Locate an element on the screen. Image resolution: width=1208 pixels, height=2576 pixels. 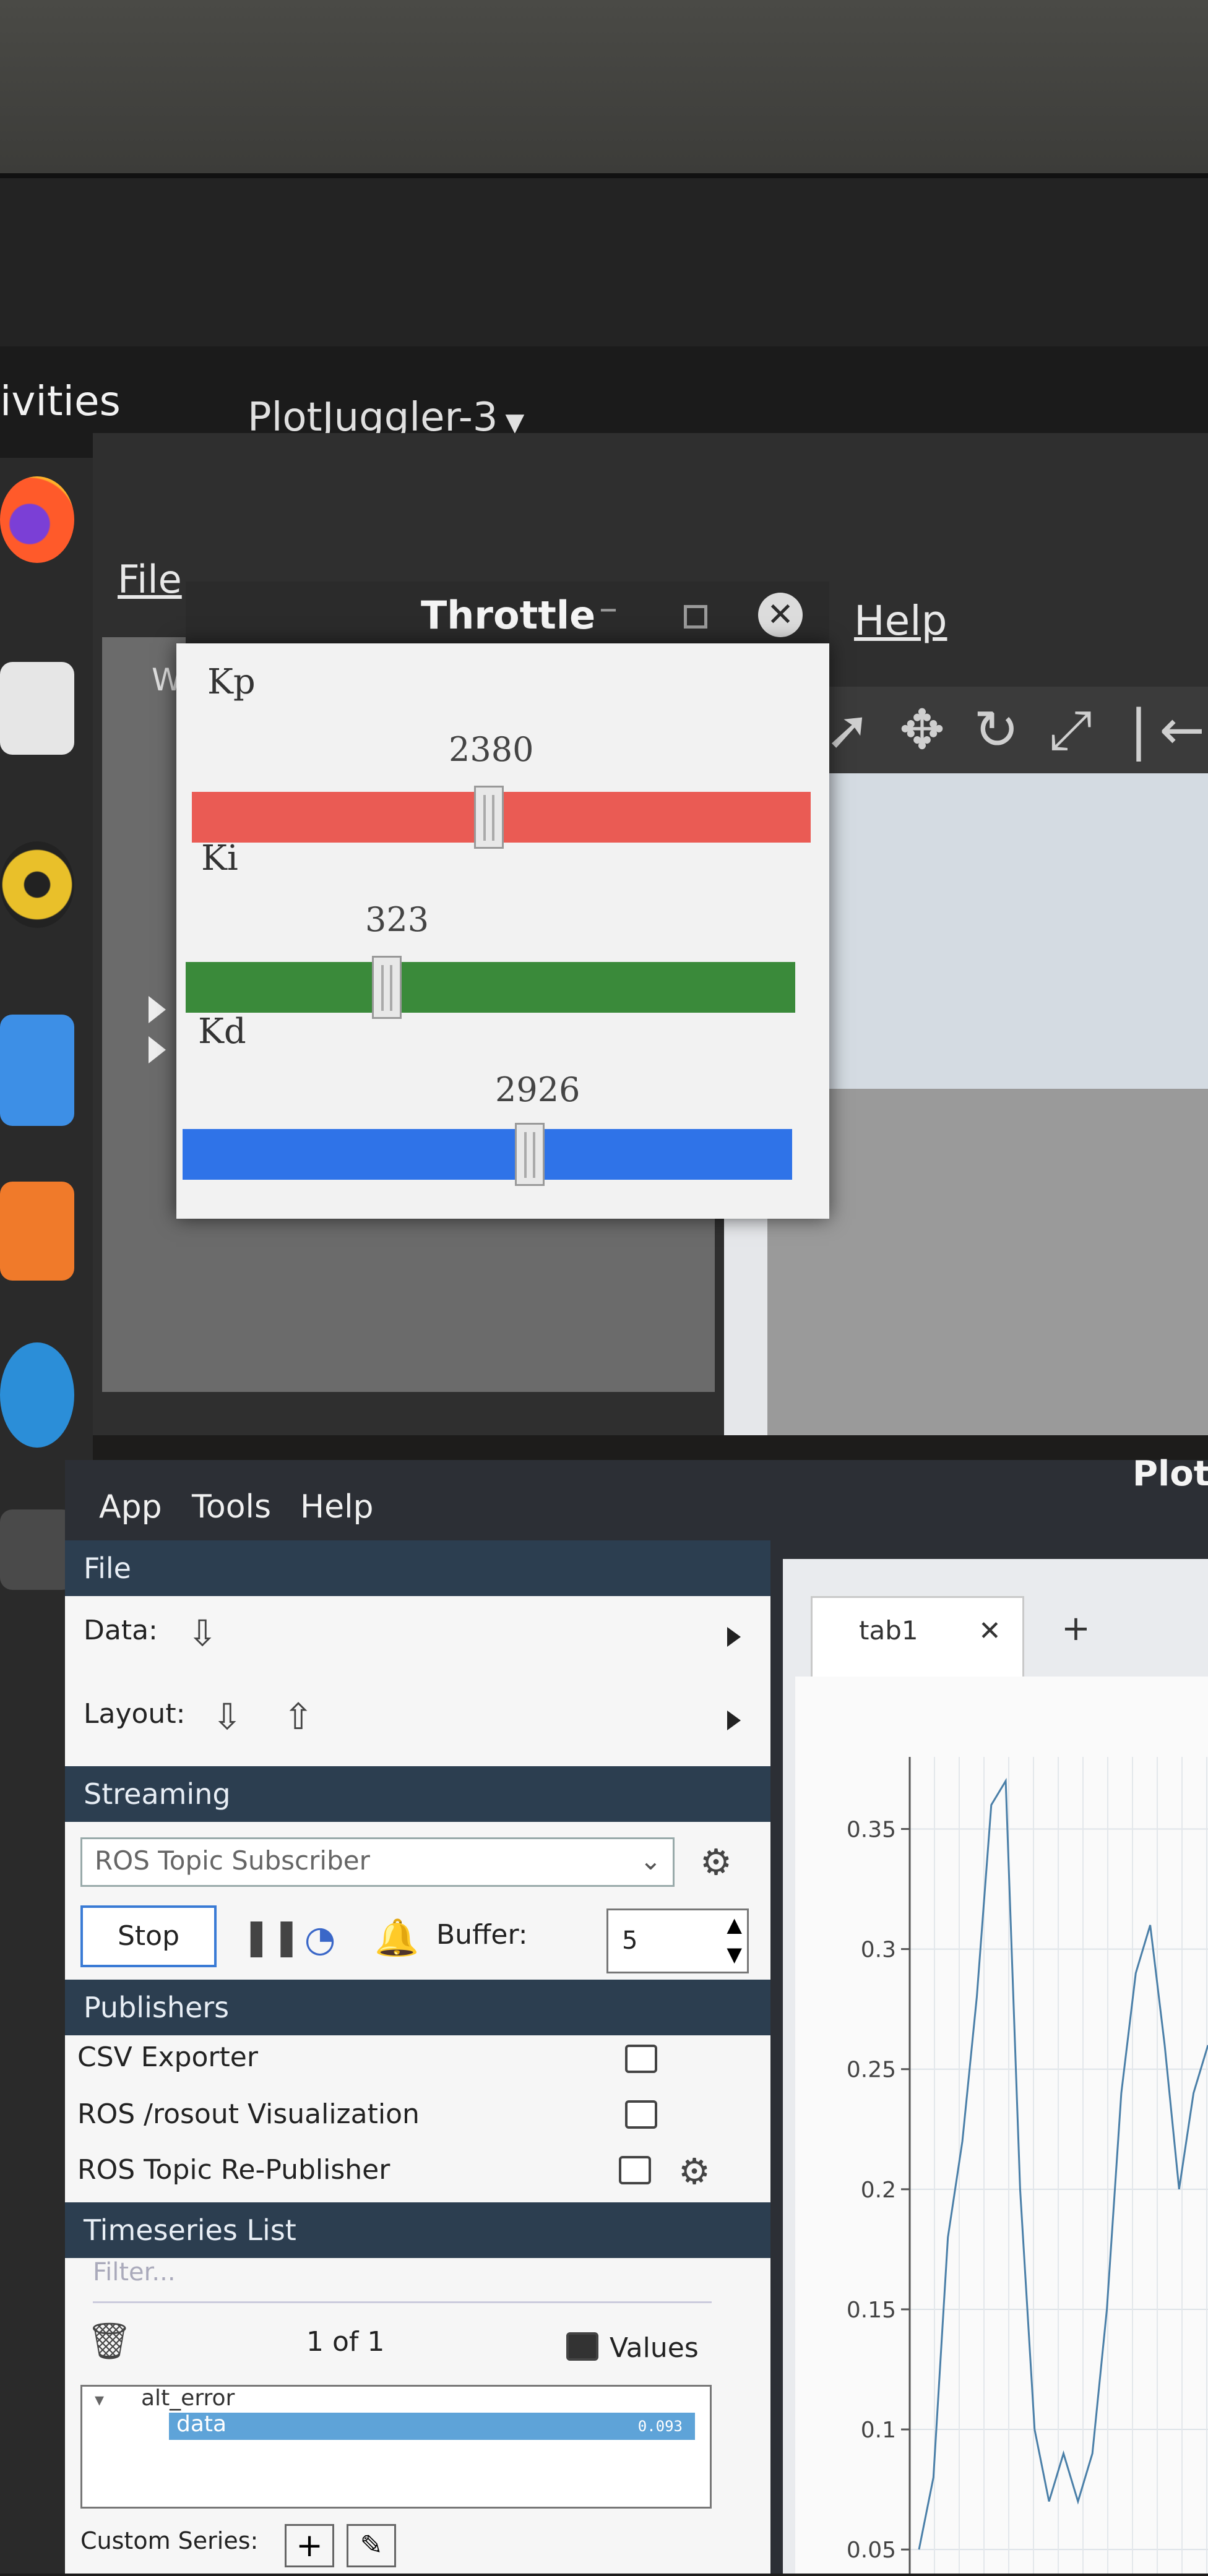
trash-icon: 🗑 is located at coordinates (109, 2341).